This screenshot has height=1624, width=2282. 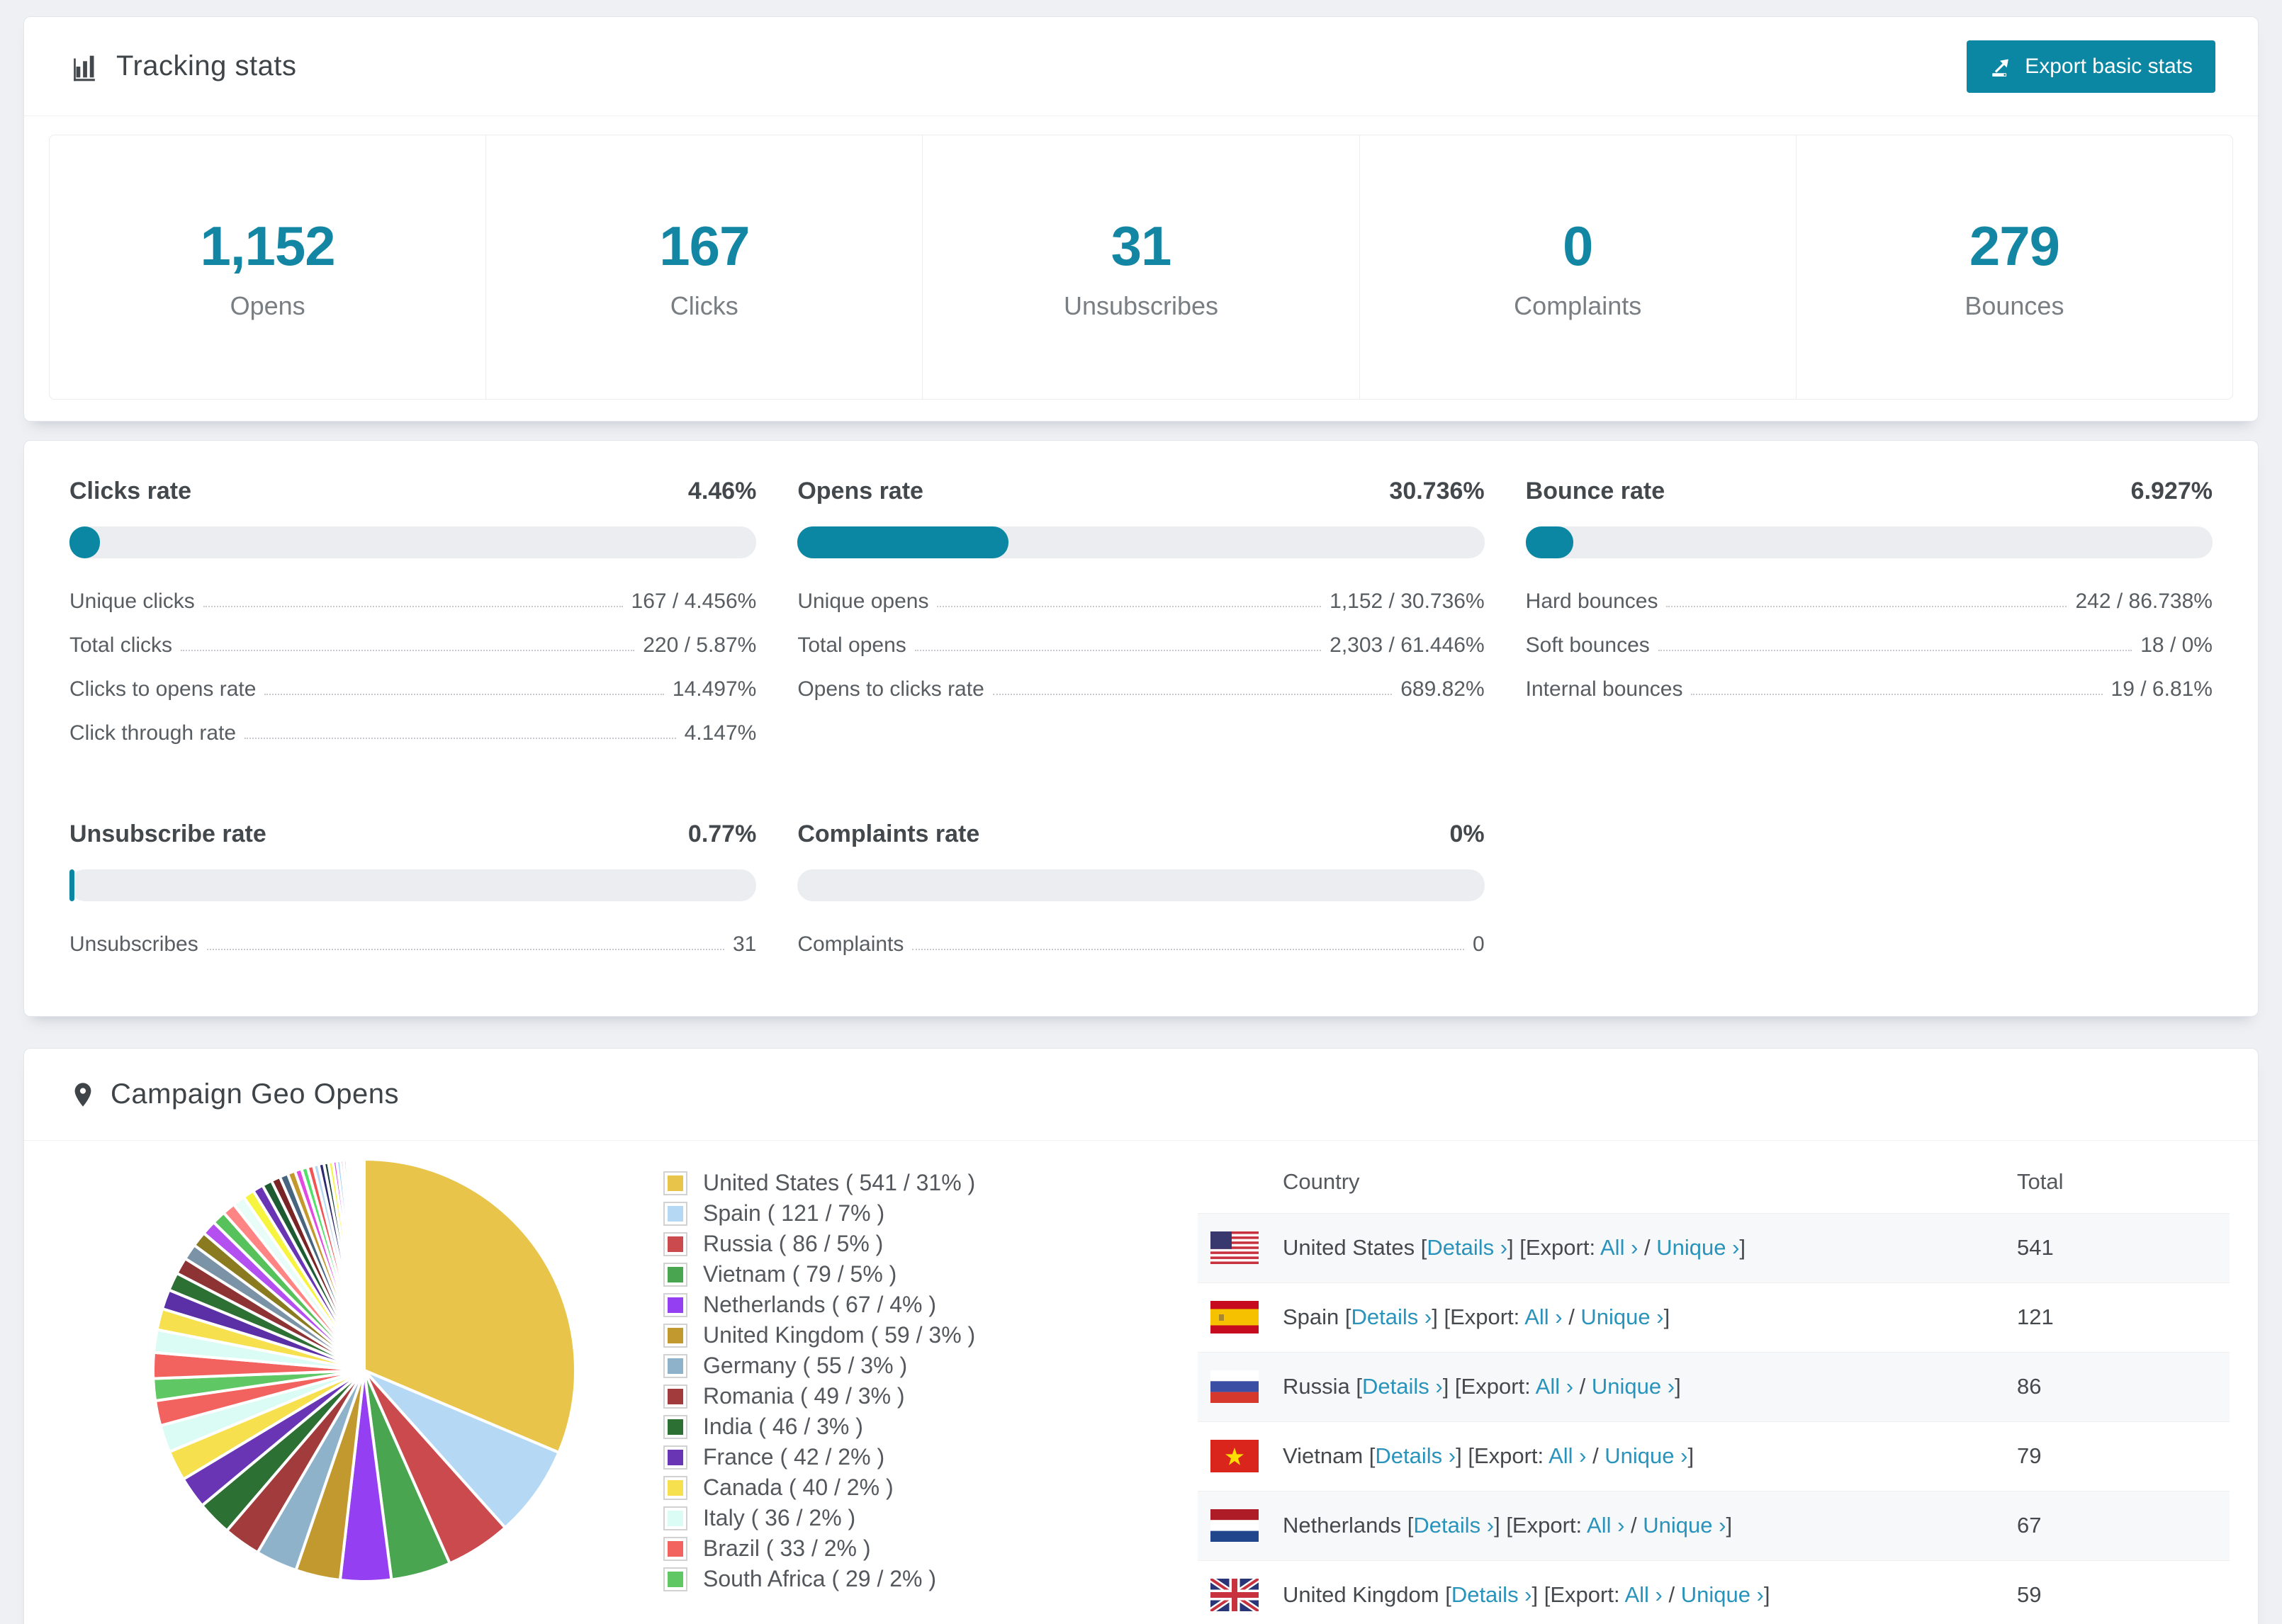 What do you see at coordinates (413, 894) in the screenshot?
I see `rate-section-unsubscribe: Unsubscribe rate 0.77% Unsubscribes 31` at bounding box center [413, 894].